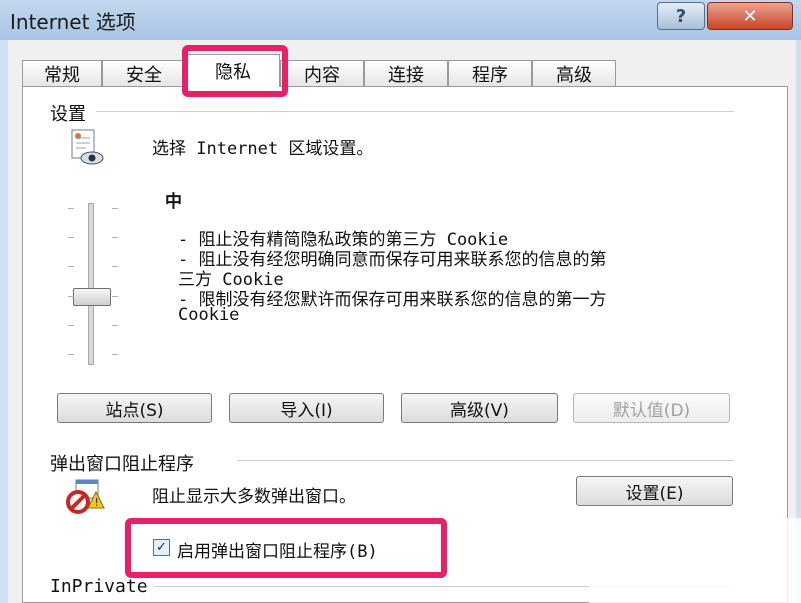  I want to click on close-button: ✕, so click(750, 16).